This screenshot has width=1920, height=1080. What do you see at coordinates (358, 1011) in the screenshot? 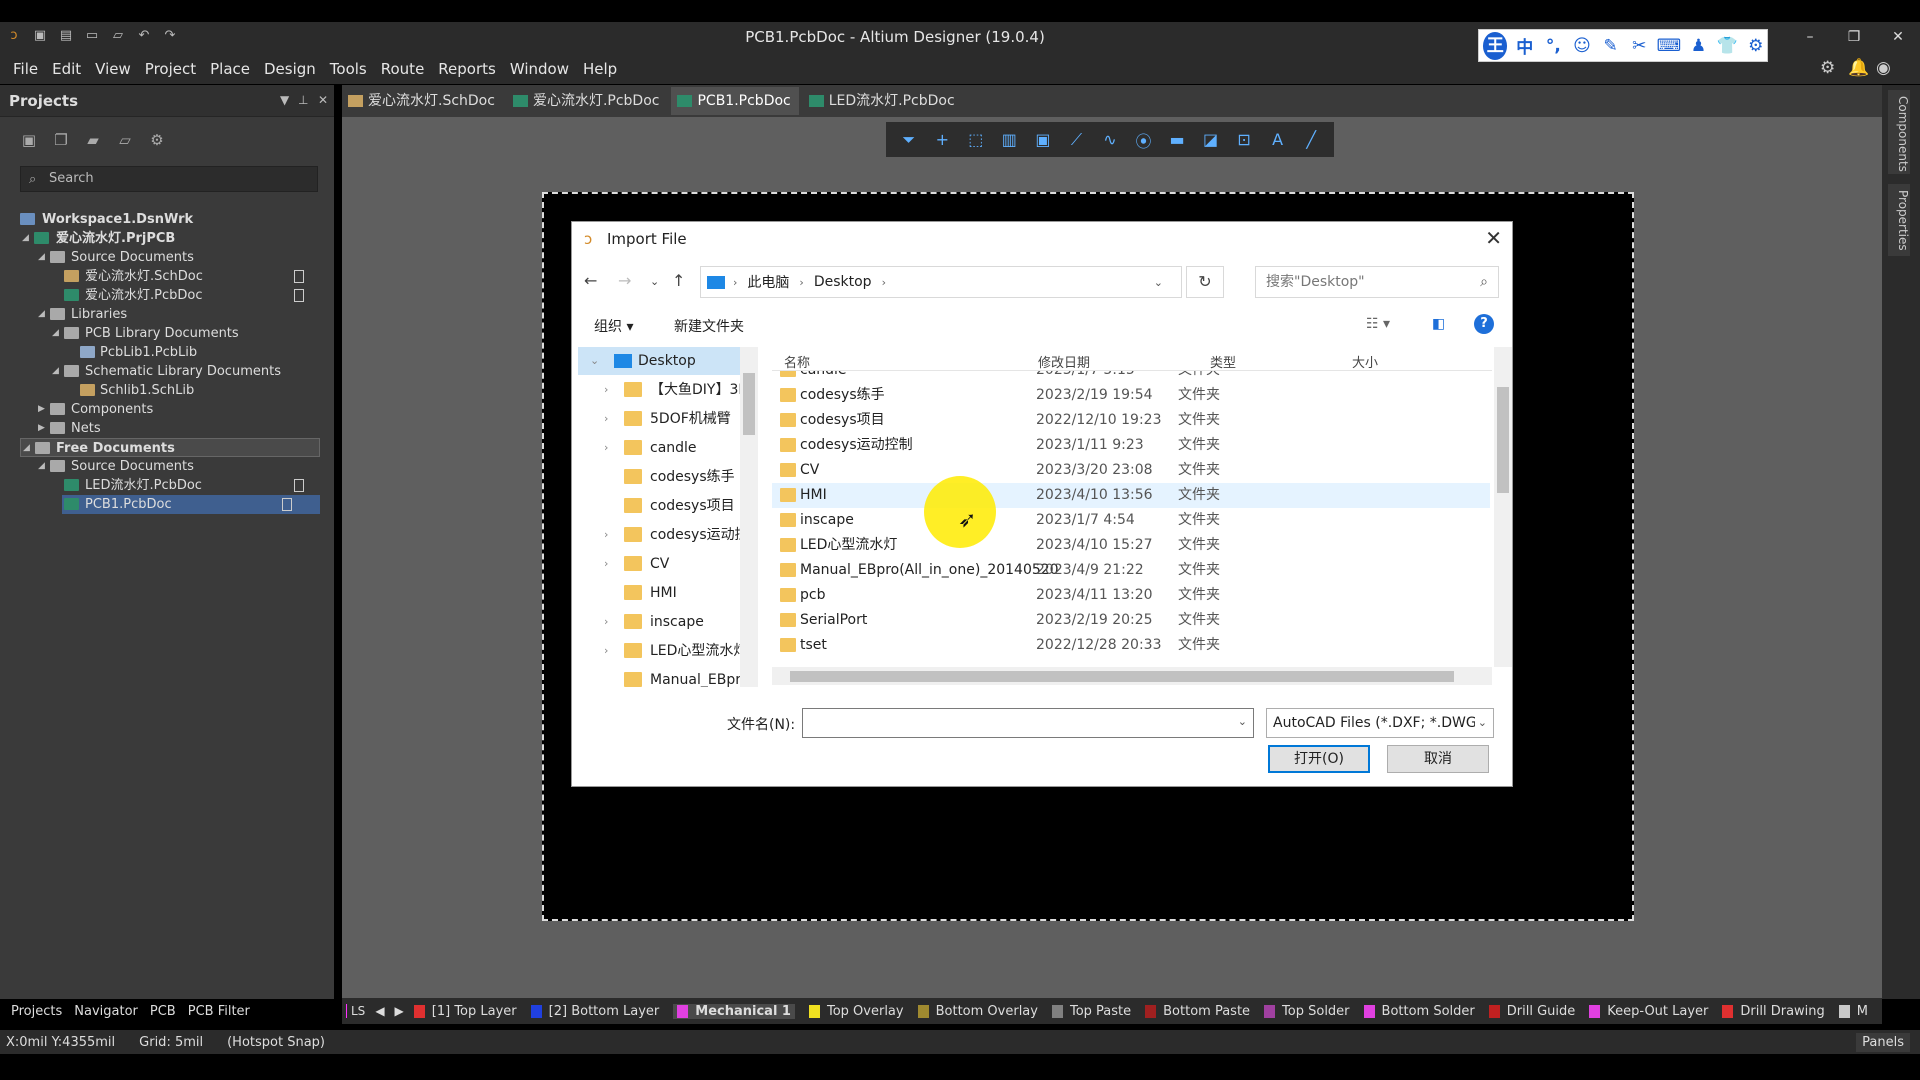
I see `layer-set-button: LS` at bounding box center [358, 1011].